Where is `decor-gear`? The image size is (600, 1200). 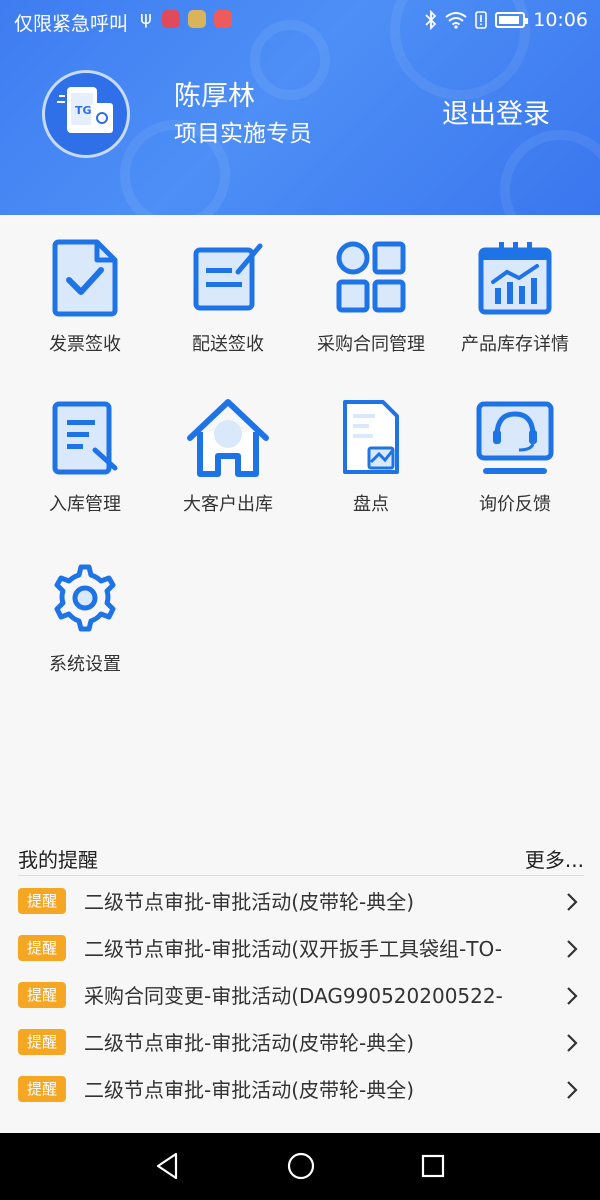
decor-gear is located at coordinates (550, 172).